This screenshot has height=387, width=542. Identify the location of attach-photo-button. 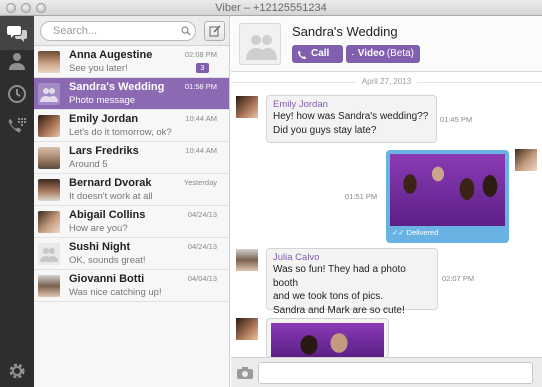
(245, 373).